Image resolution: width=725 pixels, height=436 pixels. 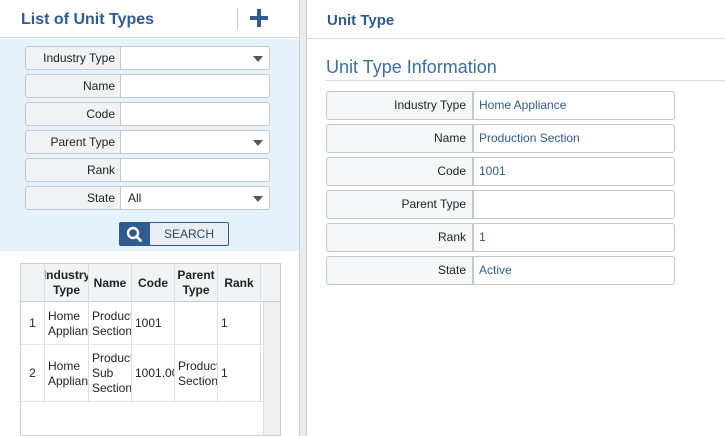 I want to click on name-input, so click(x=195, y=86).